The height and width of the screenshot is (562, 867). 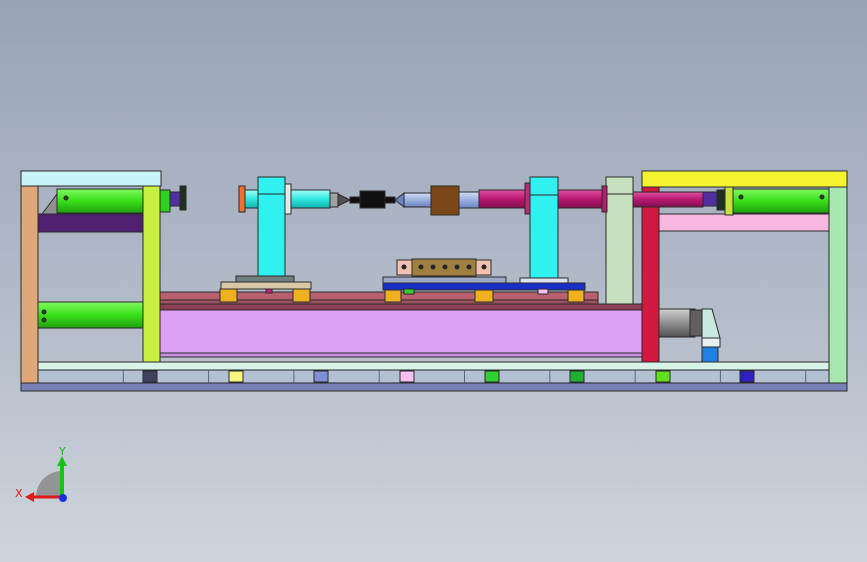 What do you see at coordinates (619, 249) in the screenshot?
I see `right-tall-plate` at bounding box center [619, 249].